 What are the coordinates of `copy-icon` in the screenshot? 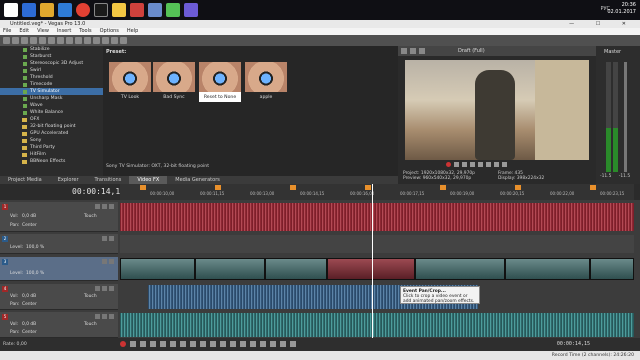 It's located at (60, 40).